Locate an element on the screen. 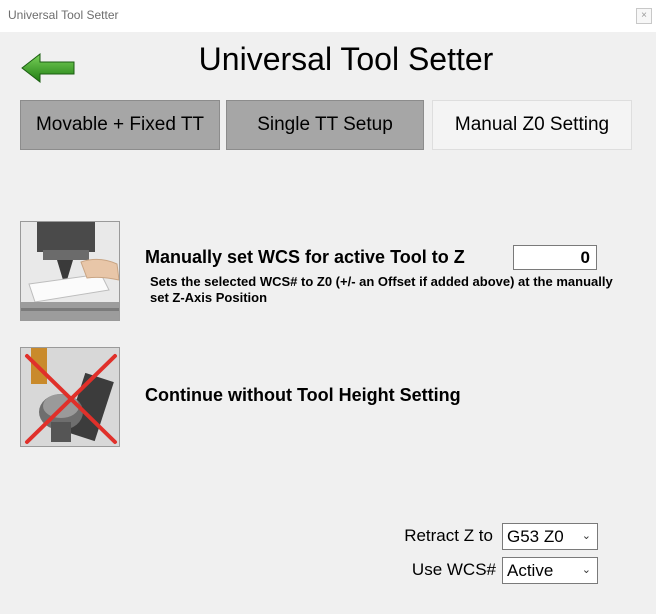 The image size is (656, 614). z-value-field is located at coordinates (555, 257).